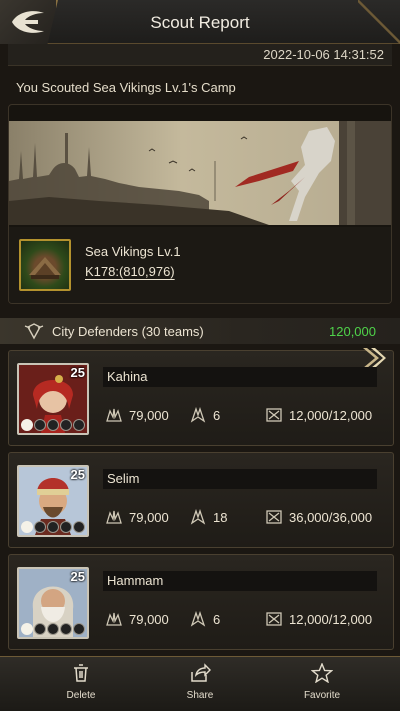 The image size is (400, 711). What do you see at coordinates (240, 479) in the screenshot?
I see `hero-name-bar: Selim` at bounding box center [240, 479].